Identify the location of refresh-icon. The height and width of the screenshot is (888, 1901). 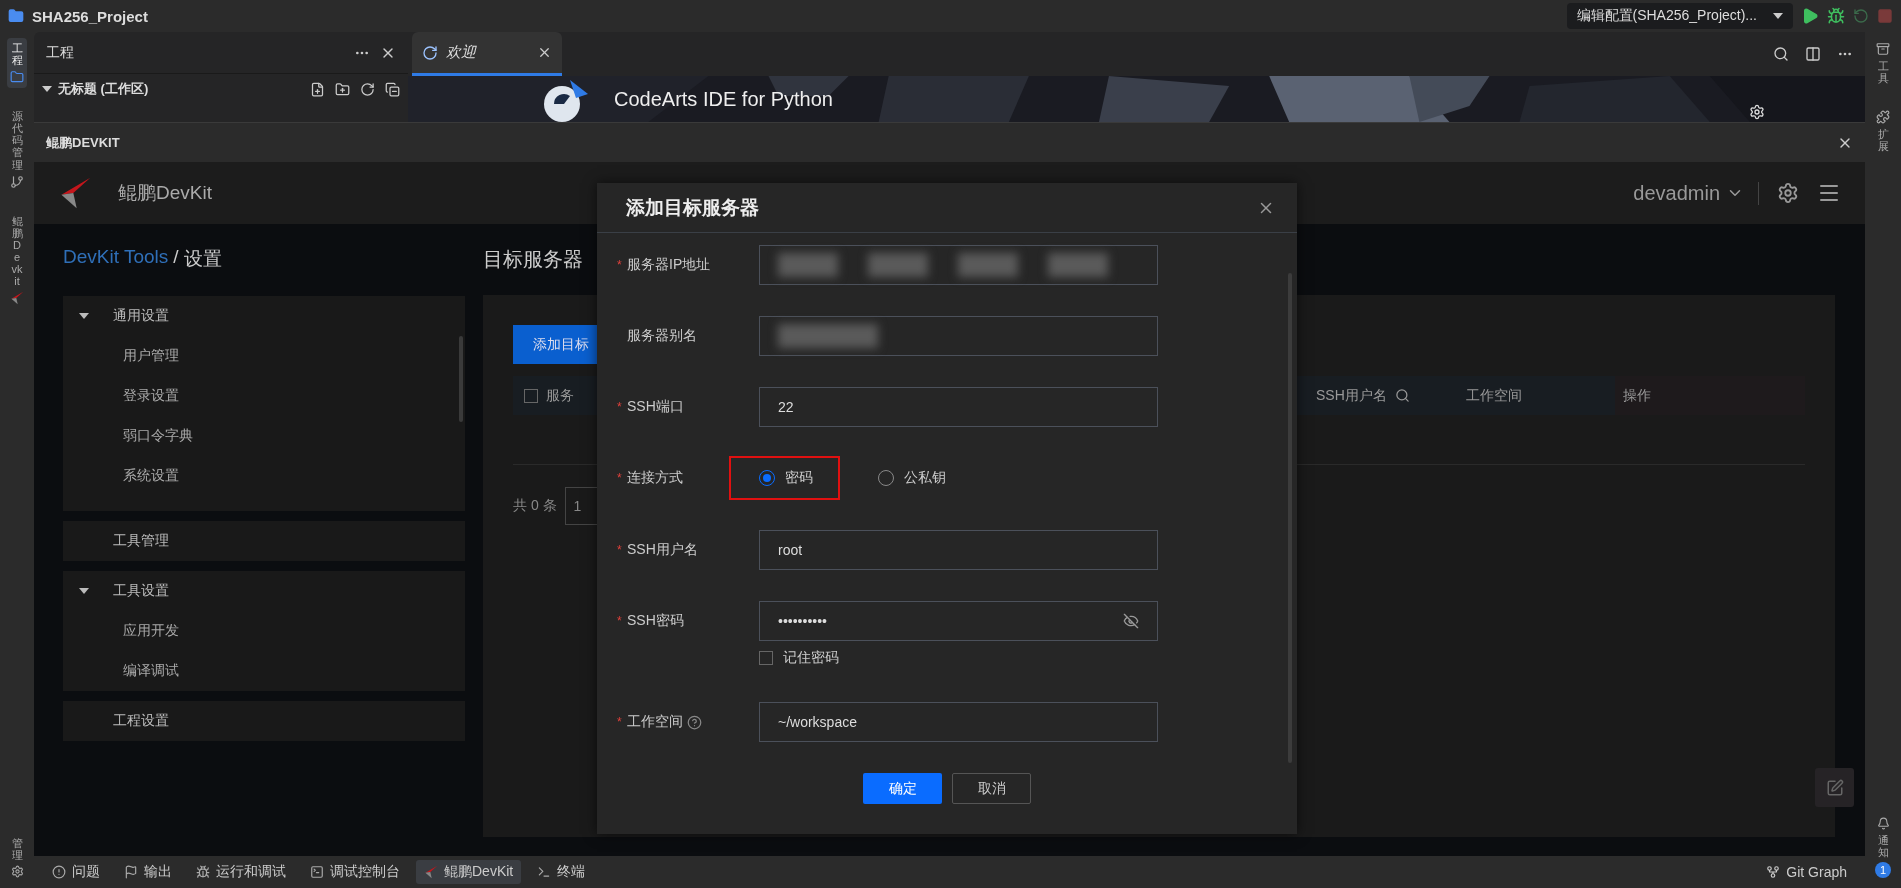
(367, 89).